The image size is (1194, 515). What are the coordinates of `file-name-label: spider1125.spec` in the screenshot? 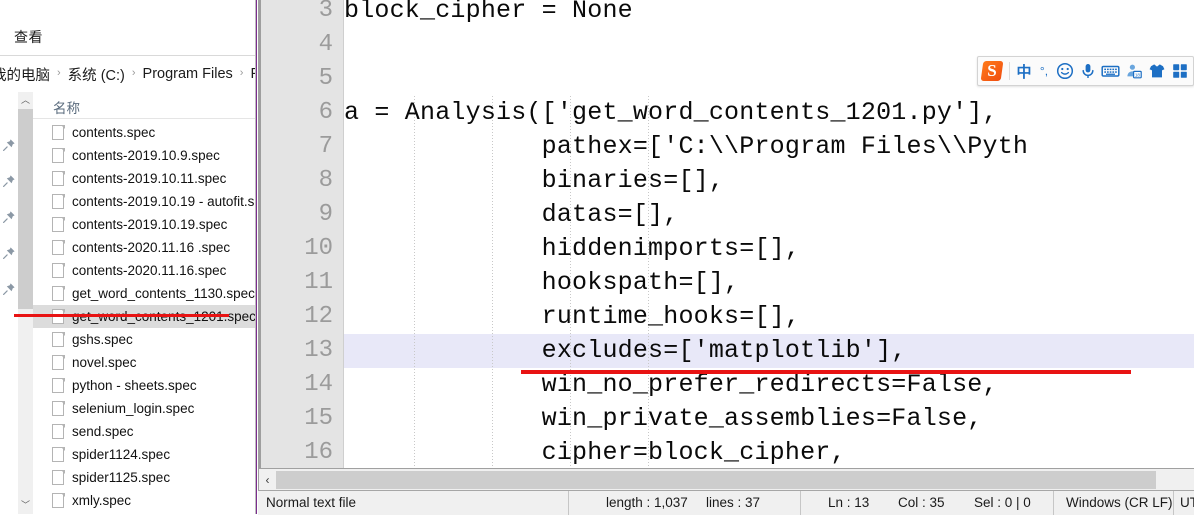 It's located at (121, 477).